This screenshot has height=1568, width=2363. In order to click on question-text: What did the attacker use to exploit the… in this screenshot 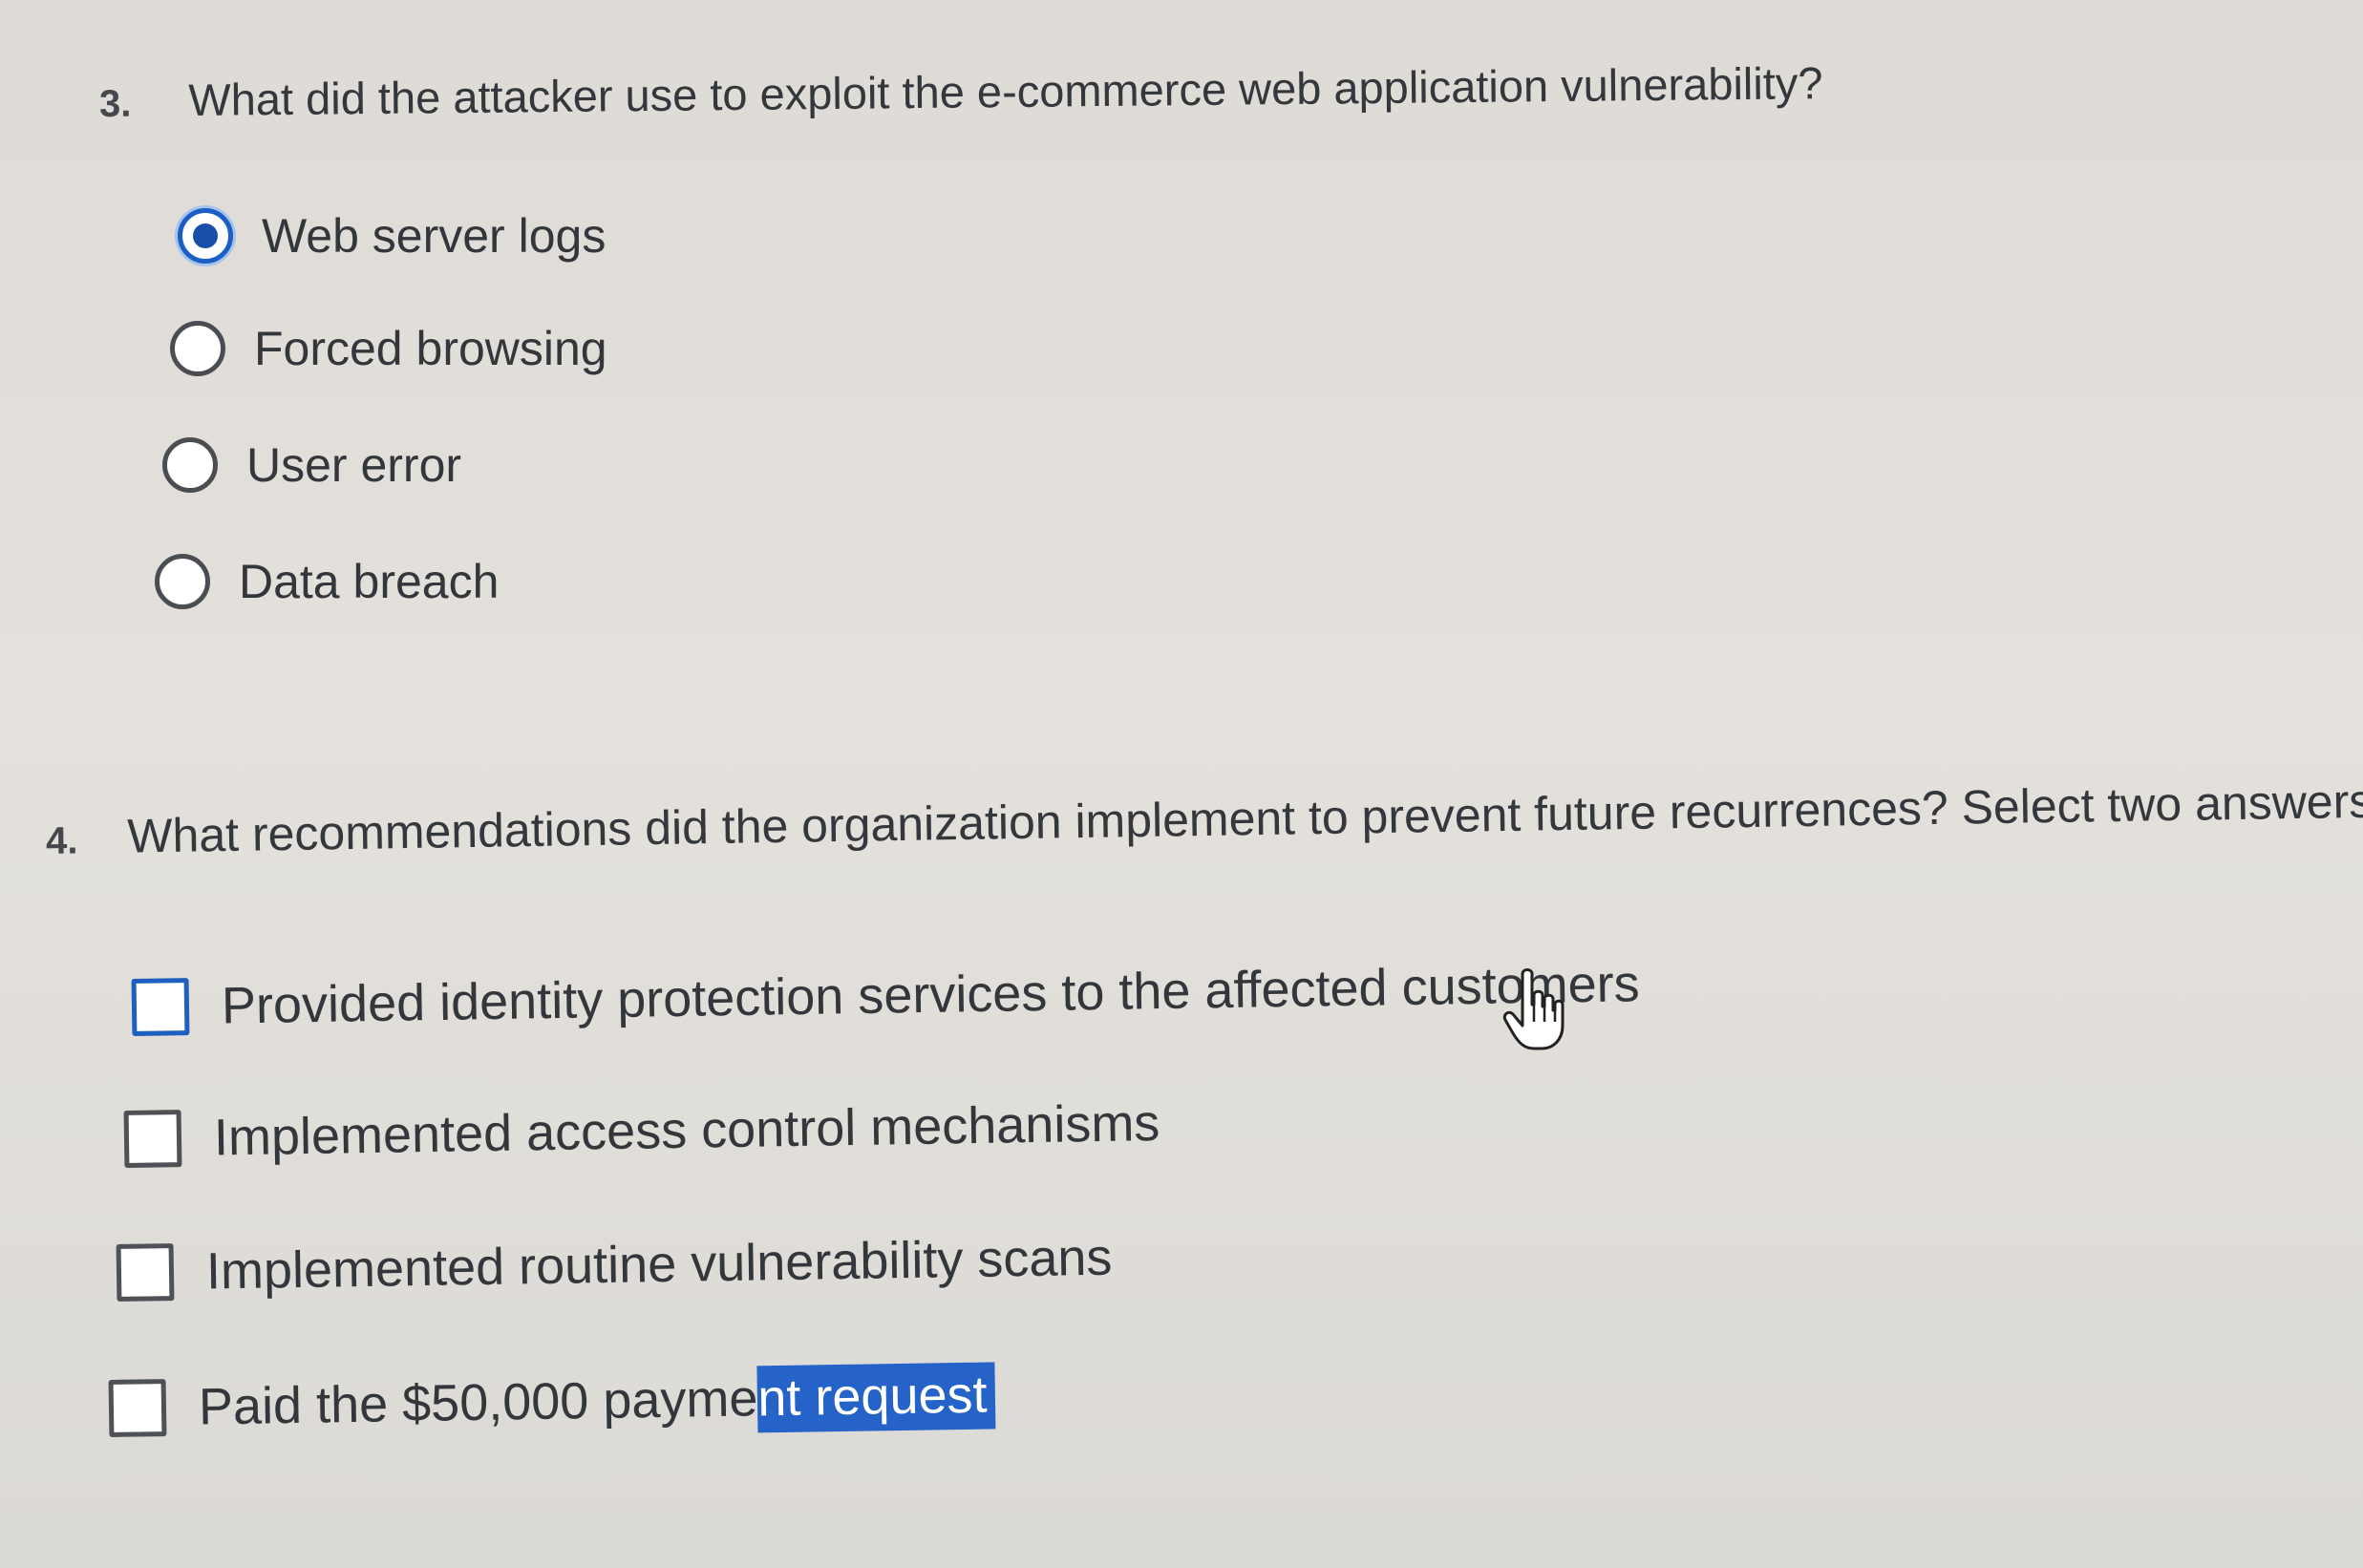, I will do `click(1005, 91)`.